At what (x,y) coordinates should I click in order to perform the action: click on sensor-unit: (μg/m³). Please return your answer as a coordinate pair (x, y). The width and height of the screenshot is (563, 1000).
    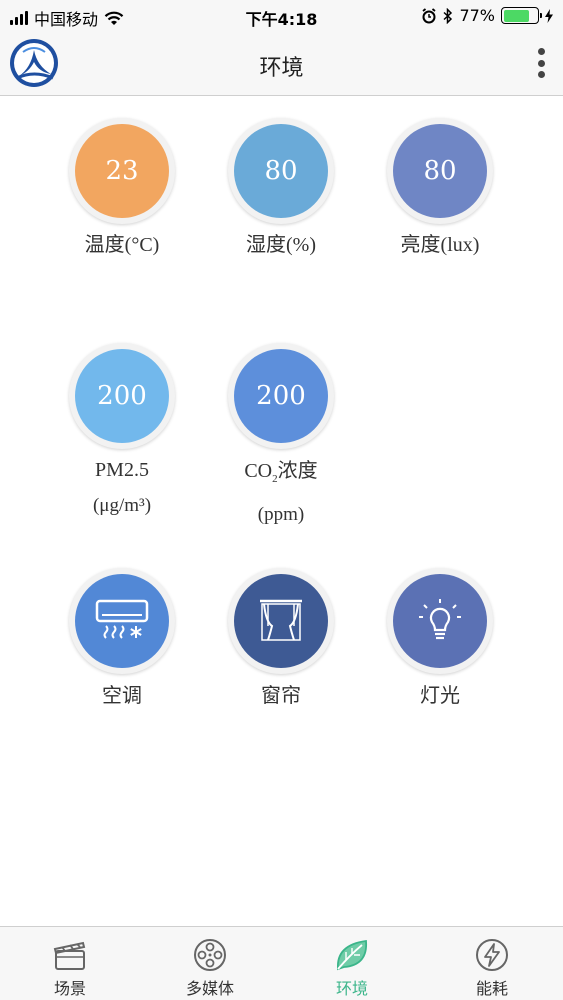
    Looking at the image, I should click on (122, 505).